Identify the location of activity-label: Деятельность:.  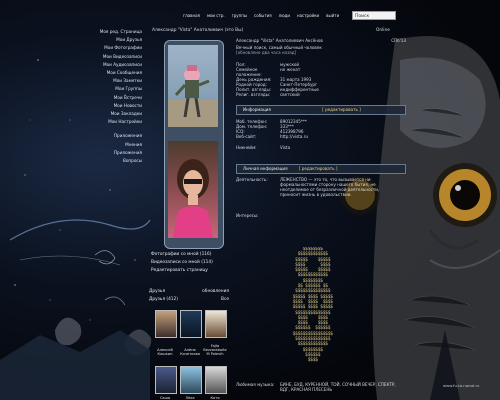
(252, 179).